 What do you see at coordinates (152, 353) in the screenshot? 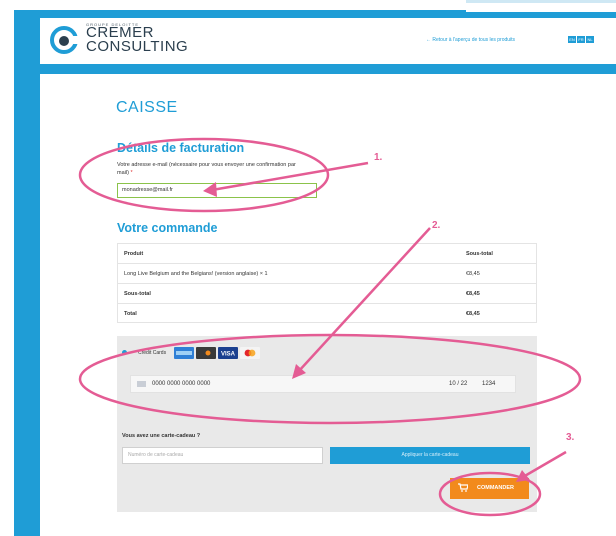
I see `payment-method-label: Credit Cards` at bounding box center [152, 353].